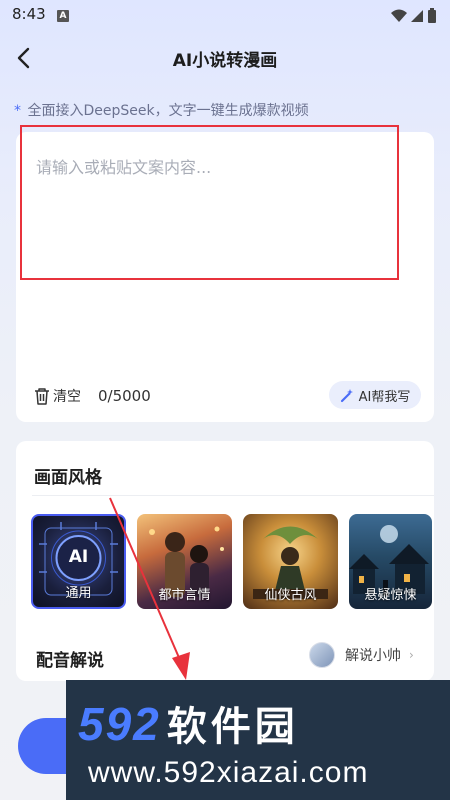 Image resolution: width=450 pixels, height=800 pixels. Describe the element at coordinates (232, 727) in the screenshot. I see `watermark-name: 软件园` at that location.